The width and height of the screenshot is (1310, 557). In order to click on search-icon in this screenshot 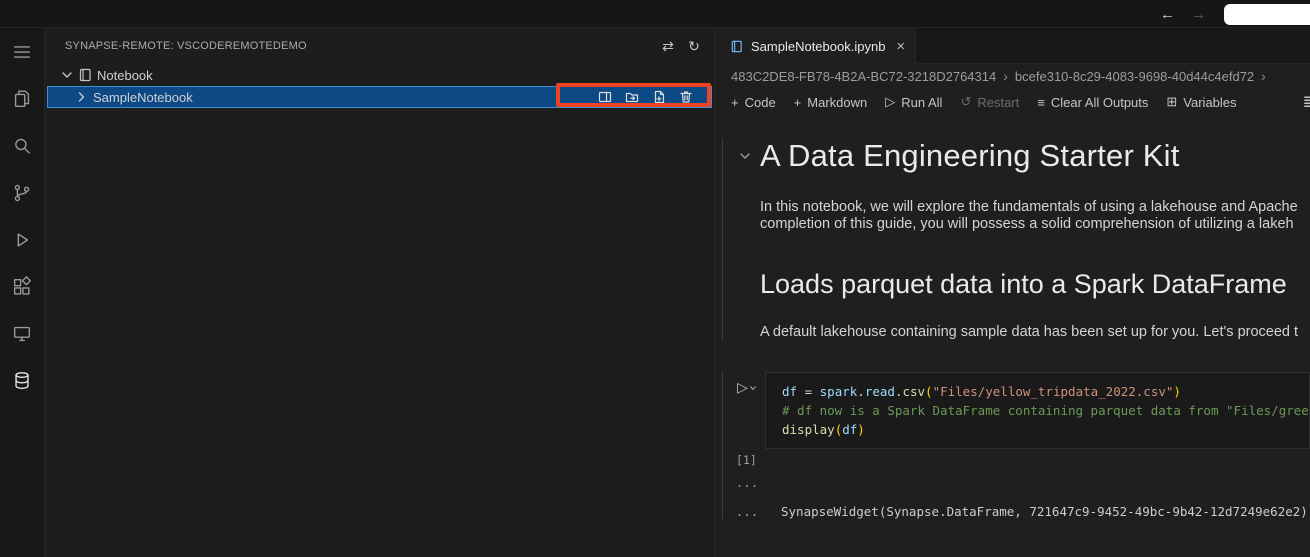, I will do `click(22, 146)`.